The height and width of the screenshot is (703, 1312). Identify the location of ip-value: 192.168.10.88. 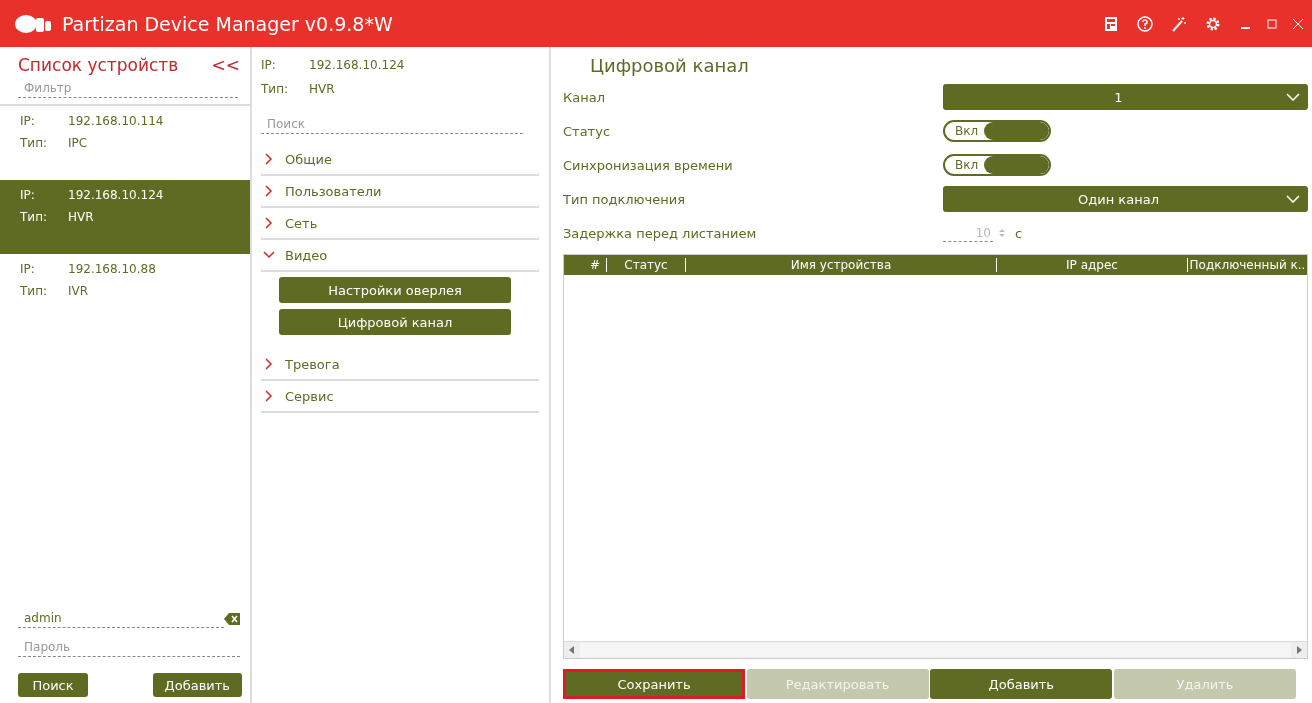
(112, 269).